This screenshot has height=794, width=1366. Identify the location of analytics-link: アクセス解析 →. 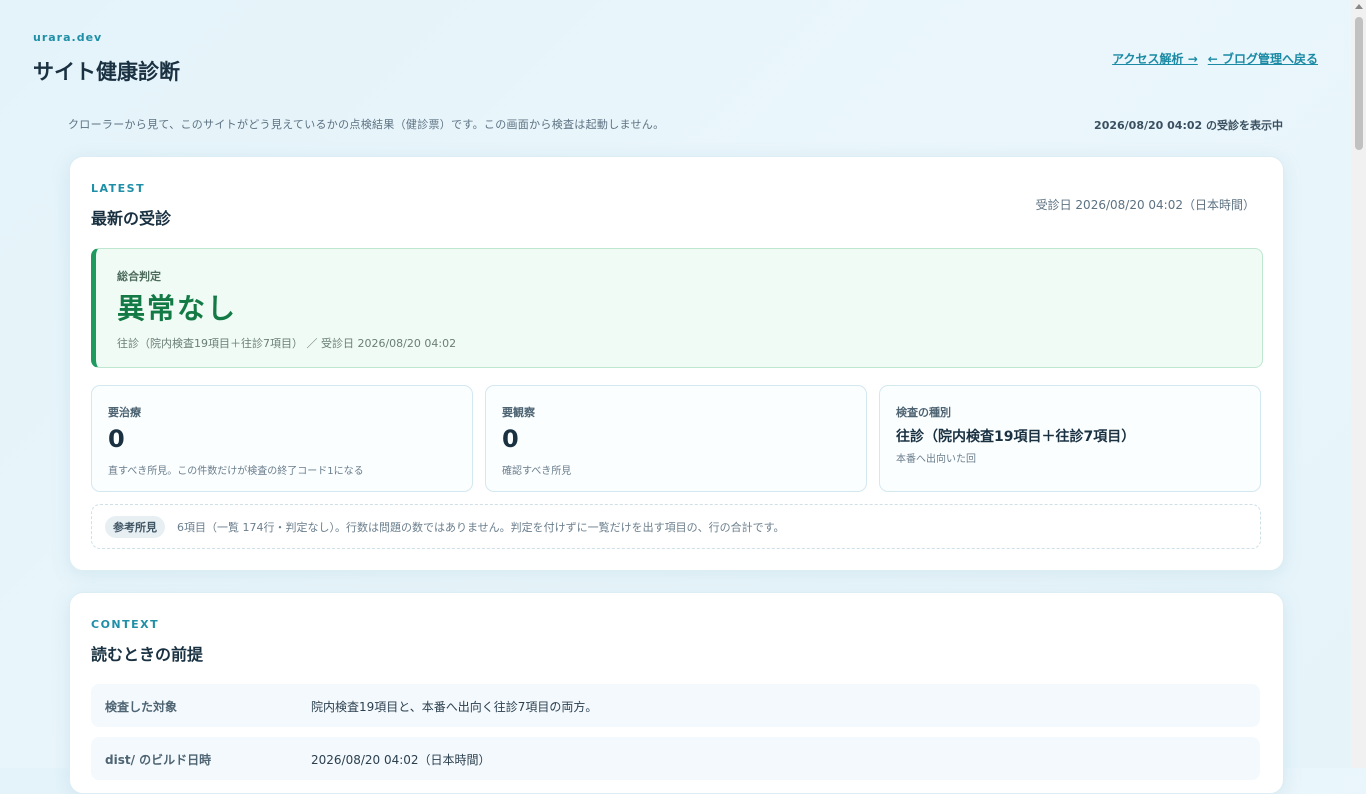
(1155, 58).